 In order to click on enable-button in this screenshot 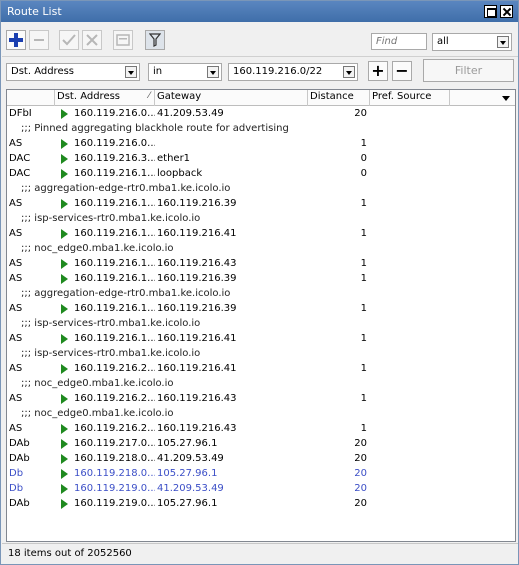, I will do `click(69, 40)`.